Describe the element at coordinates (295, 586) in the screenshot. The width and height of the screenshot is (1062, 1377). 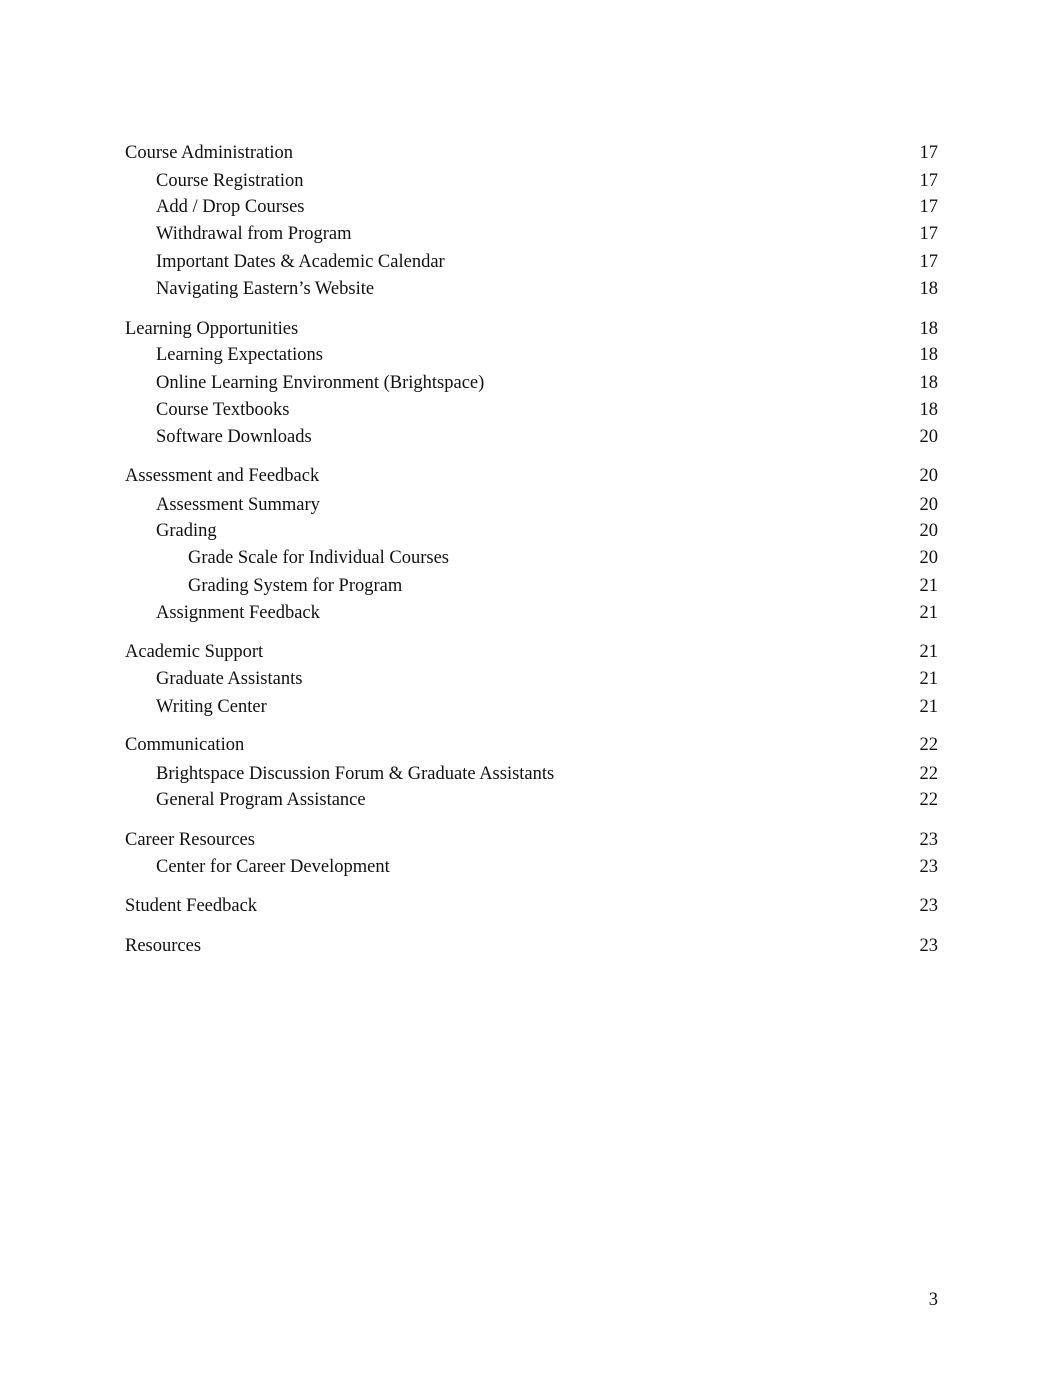
I see `toc-entry-title: Grading System for Program` at that location.